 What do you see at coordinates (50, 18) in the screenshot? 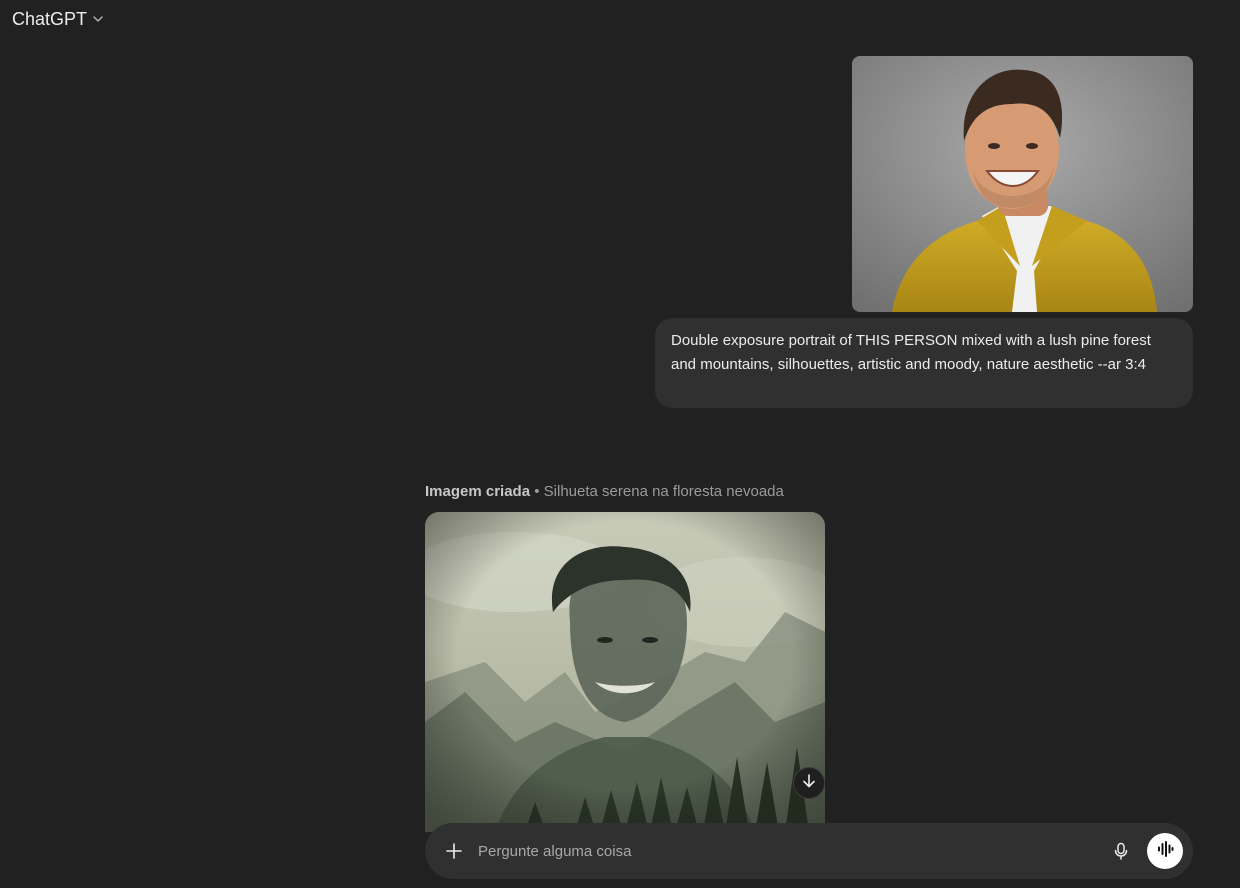
I see `header-title: ChatGPT` at bounding box center [50, 18].